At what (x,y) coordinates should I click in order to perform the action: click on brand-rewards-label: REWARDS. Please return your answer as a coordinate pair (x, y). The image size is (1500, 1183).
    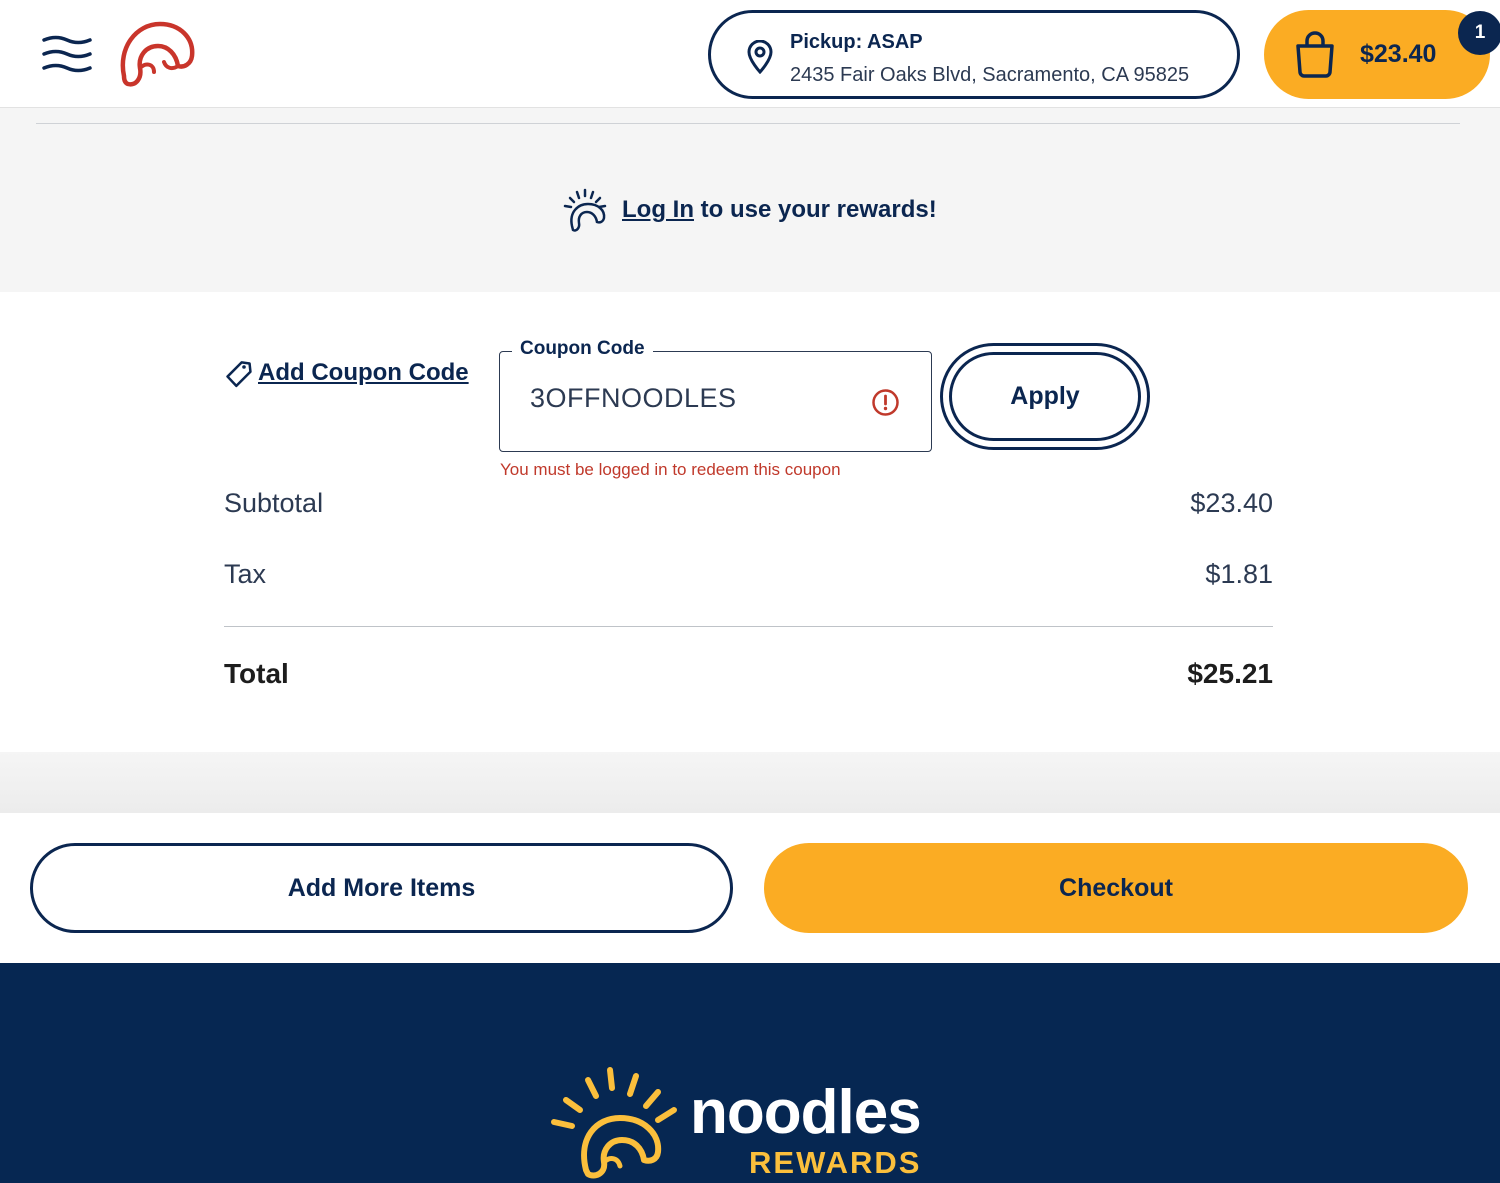
    Looking at the image, I should click on (835, 1162).